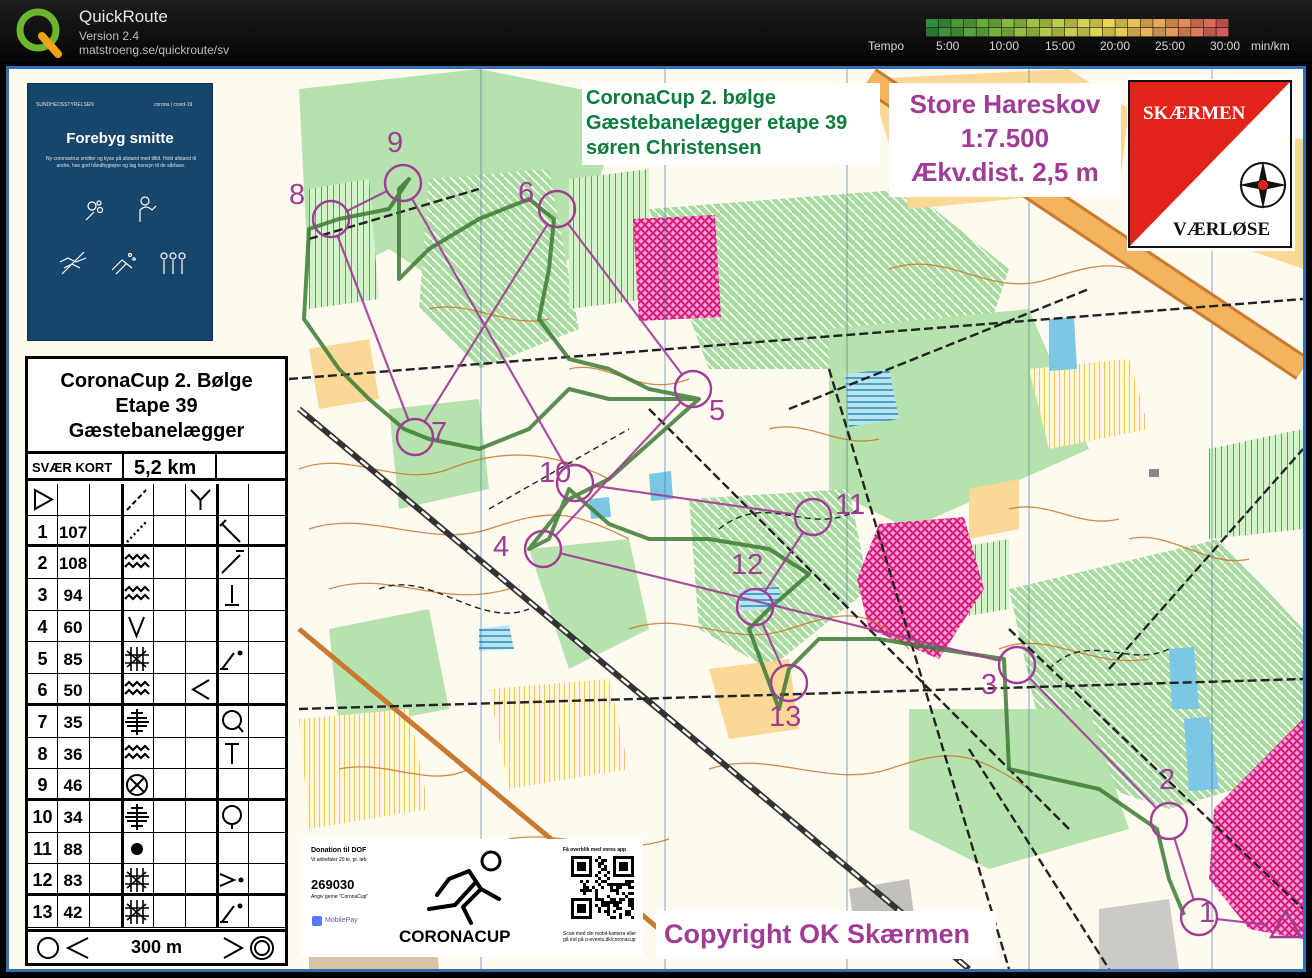 Image resolution: width=1312 pixels, height=978 pixels. What do you see at coordinates (200, 689) in the screenshot?
I see `angle-icon` at bounding box center [200, 689].